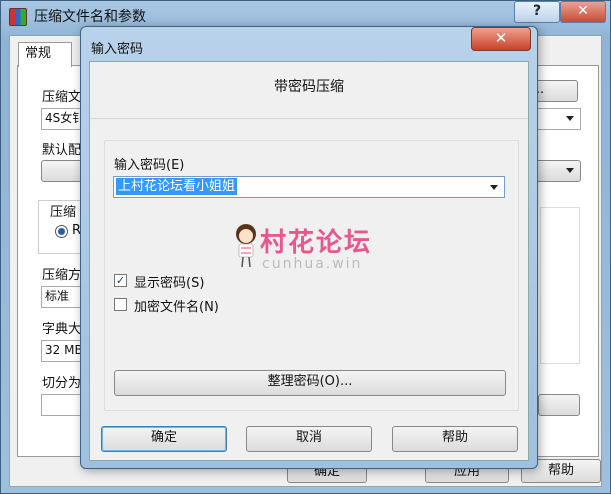 The height and width of the screenshot is (494, 611). I want to click on watermark-title: 村花论坛, so click(316, 243).